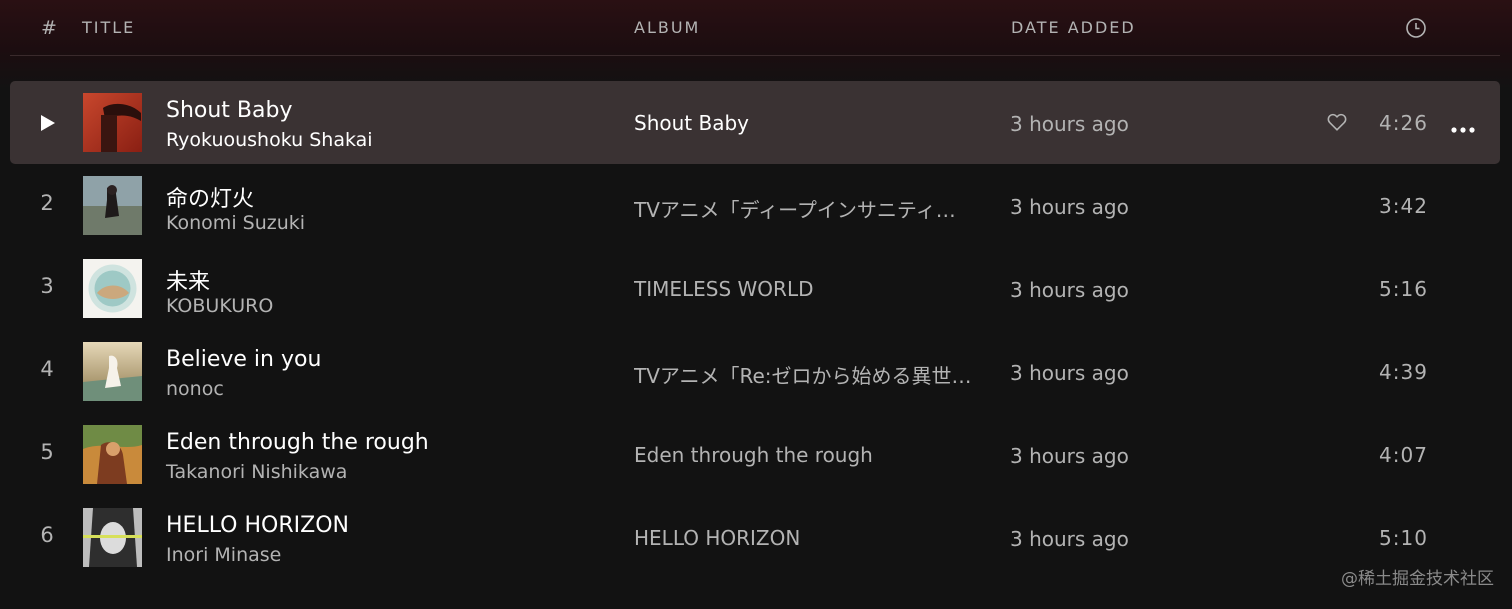 The width and height of the screenshot is (1512, 609). I want to click on track-duration: 5:10, so click(1403, 538).